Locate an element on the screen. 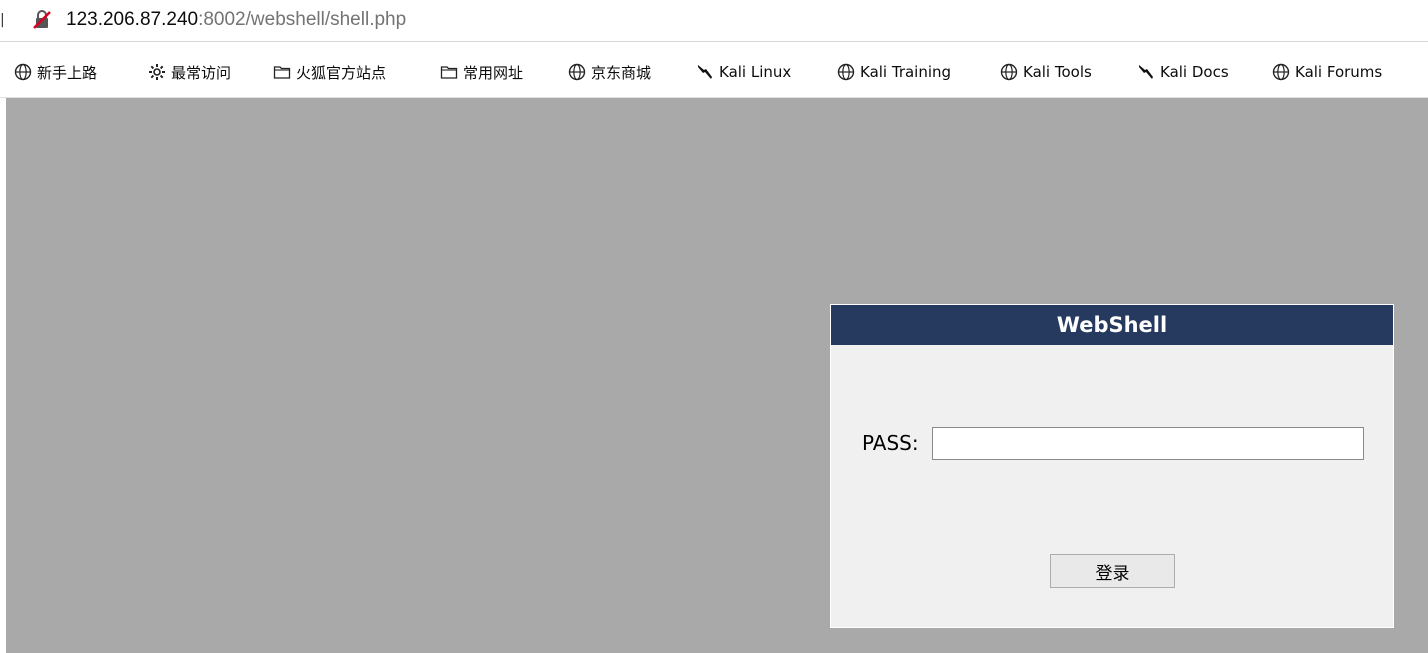 The width and height of the screenshot is (1428, 653). login-panel-title: WebShell is located at coordinates (1112, 325).